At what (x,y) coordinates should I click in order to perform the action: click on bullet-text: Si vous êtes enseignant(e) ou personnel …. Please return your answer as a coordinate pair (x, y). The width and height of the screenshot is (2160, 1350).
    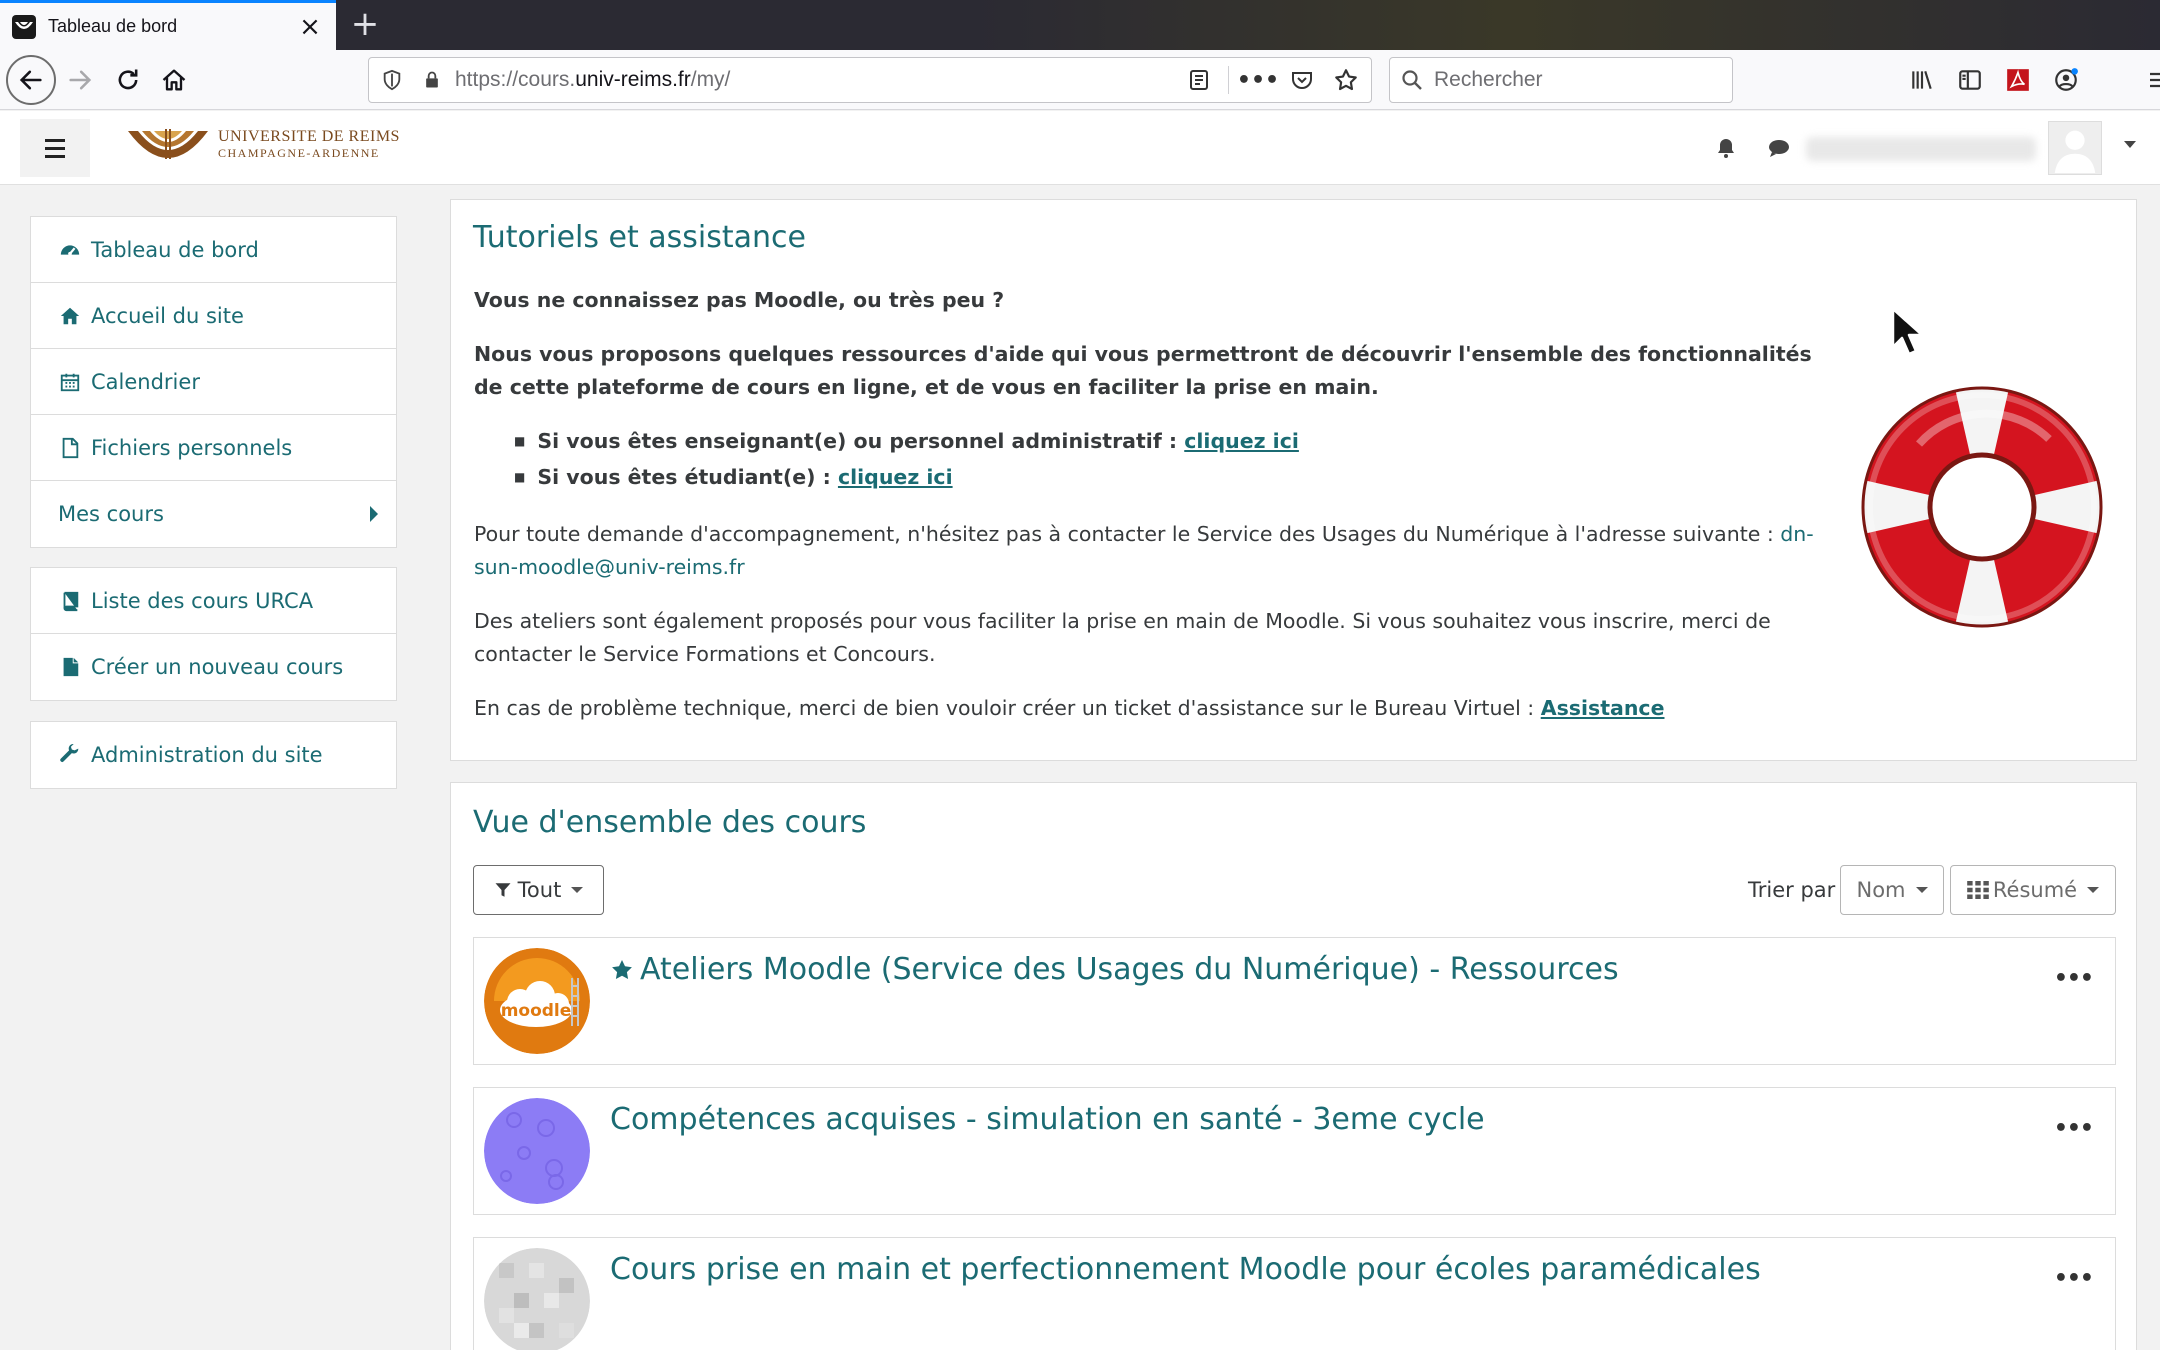
    Looking at the image, I should click on (861, 441).